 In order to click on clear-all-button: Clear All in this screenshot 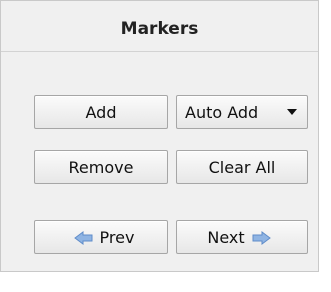, I will do `click(242, 167)`.